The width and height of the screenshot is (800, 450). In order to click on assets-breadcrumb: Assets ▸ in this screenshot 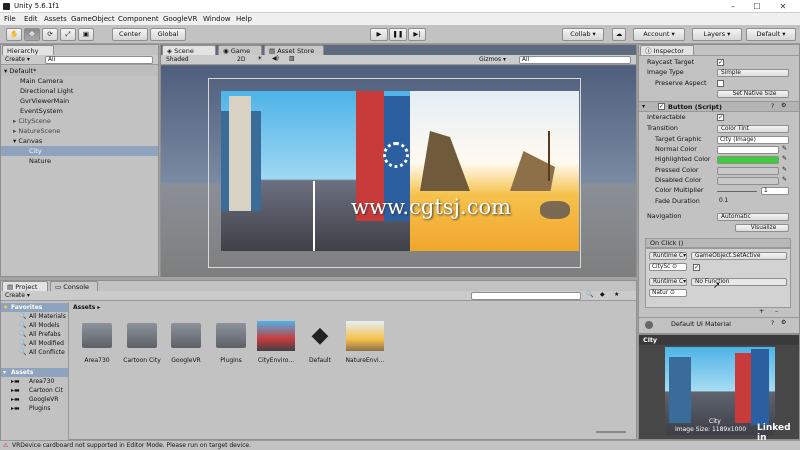, I will do `click(86, 307)`.